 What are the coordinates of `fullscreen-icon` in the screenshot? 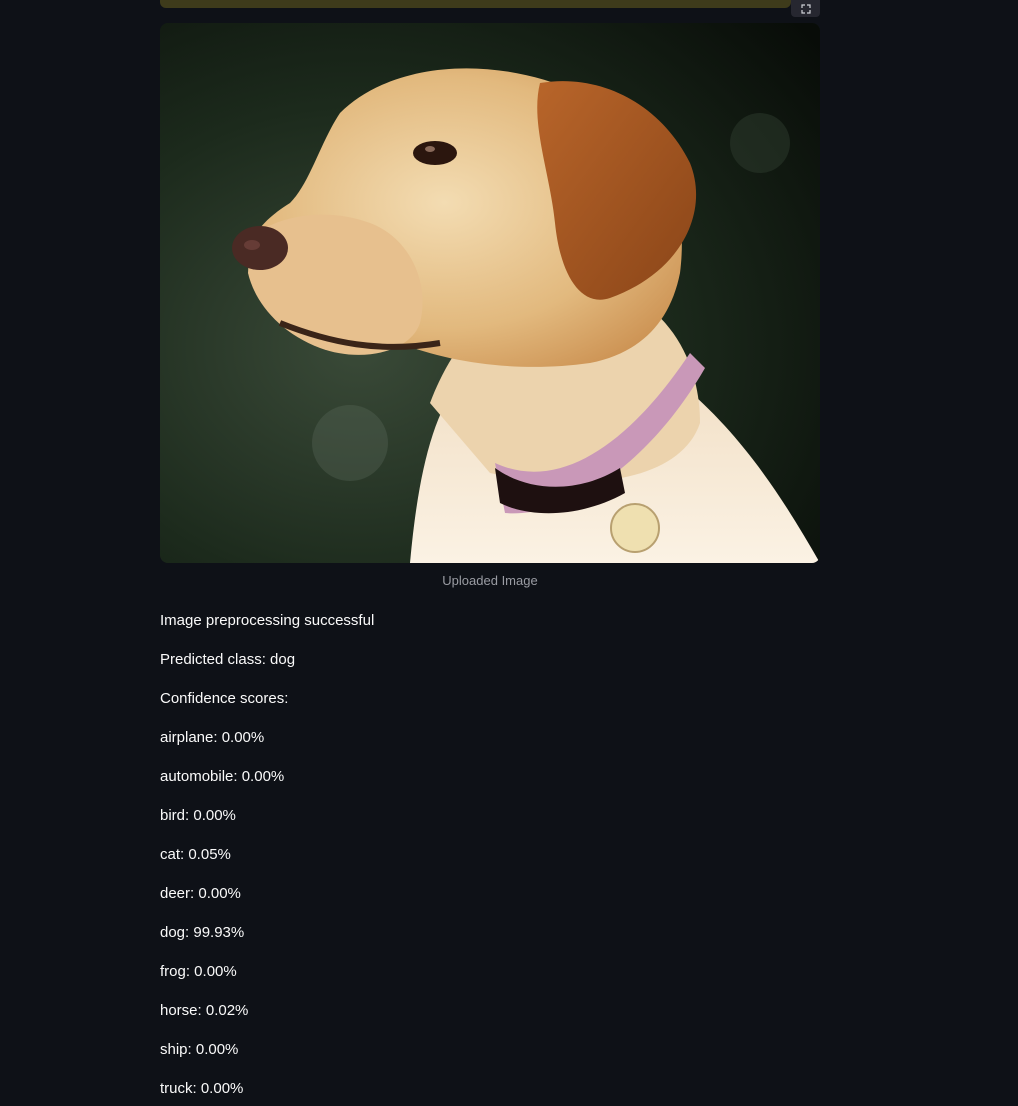 It's located at (805, 8).